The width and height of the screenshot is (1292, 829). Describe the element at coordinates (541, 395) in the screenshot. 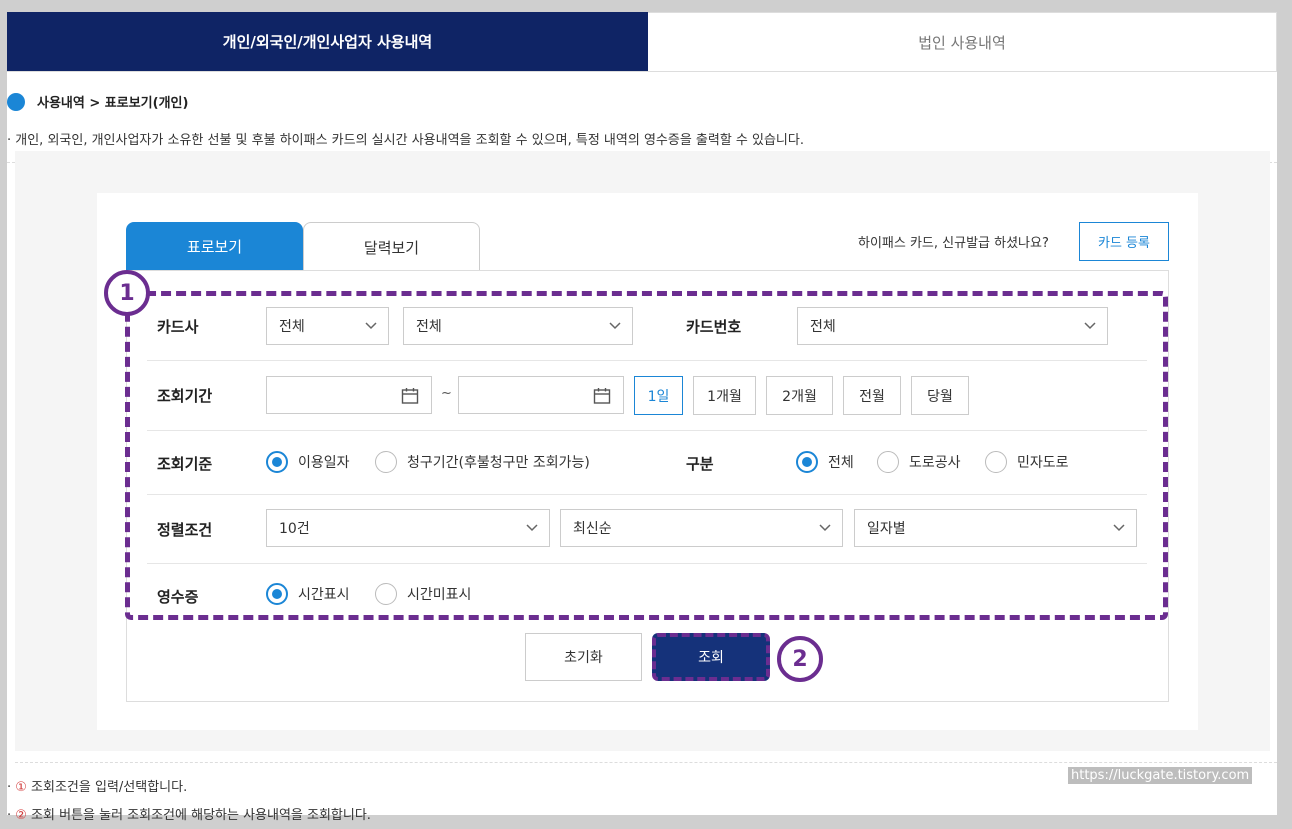

I see `end-date-input` at that location.